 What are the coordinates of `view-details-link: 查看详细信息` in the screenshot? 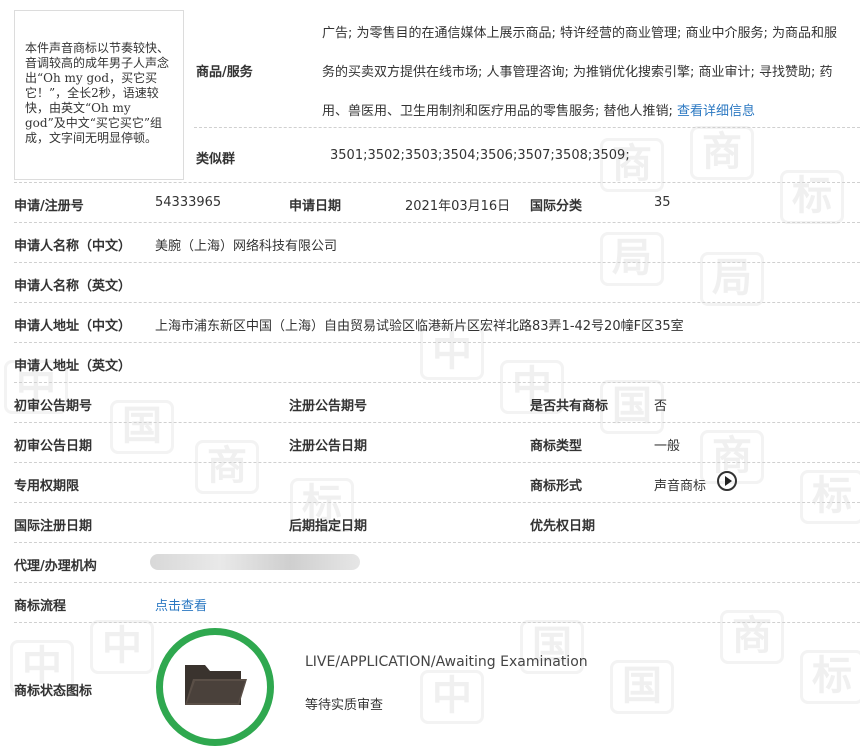 It's located at (716, 111).